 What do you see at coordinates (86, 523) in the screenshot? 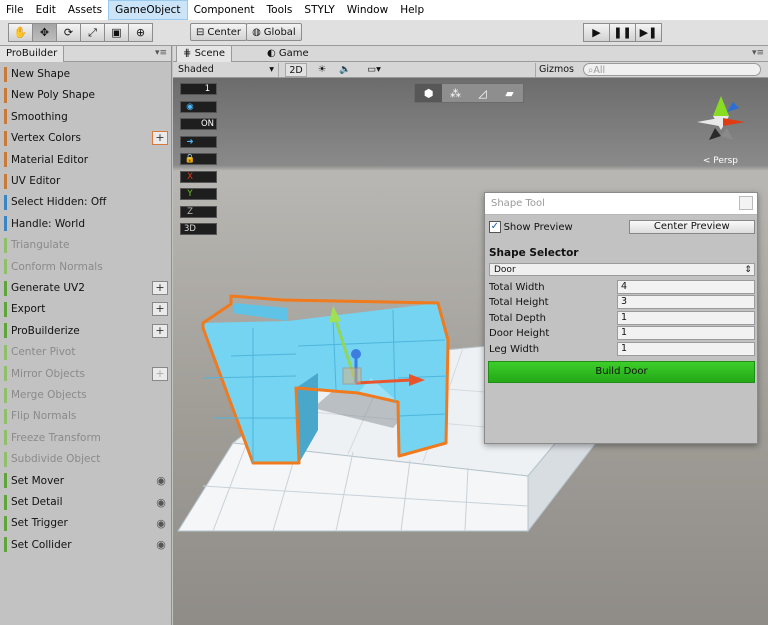
I see `probuilder-item-set-trigger: Set Trigger ◉` at bounding box center [86, 523].